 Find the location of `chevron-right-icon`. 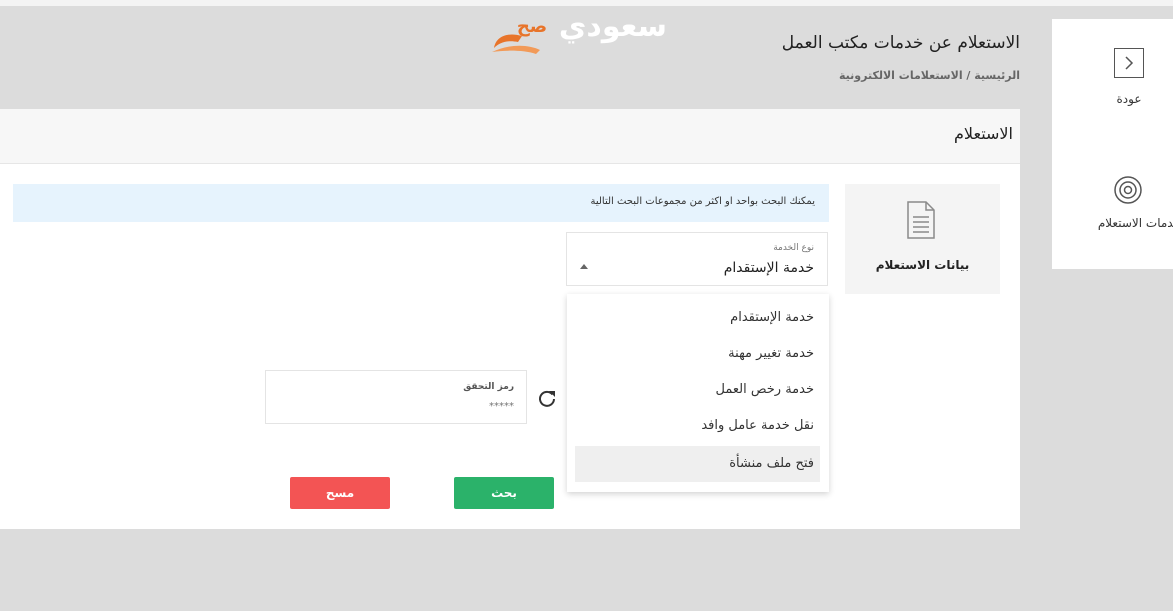

chevron-right-icon is located at coordinates (1129, 63).